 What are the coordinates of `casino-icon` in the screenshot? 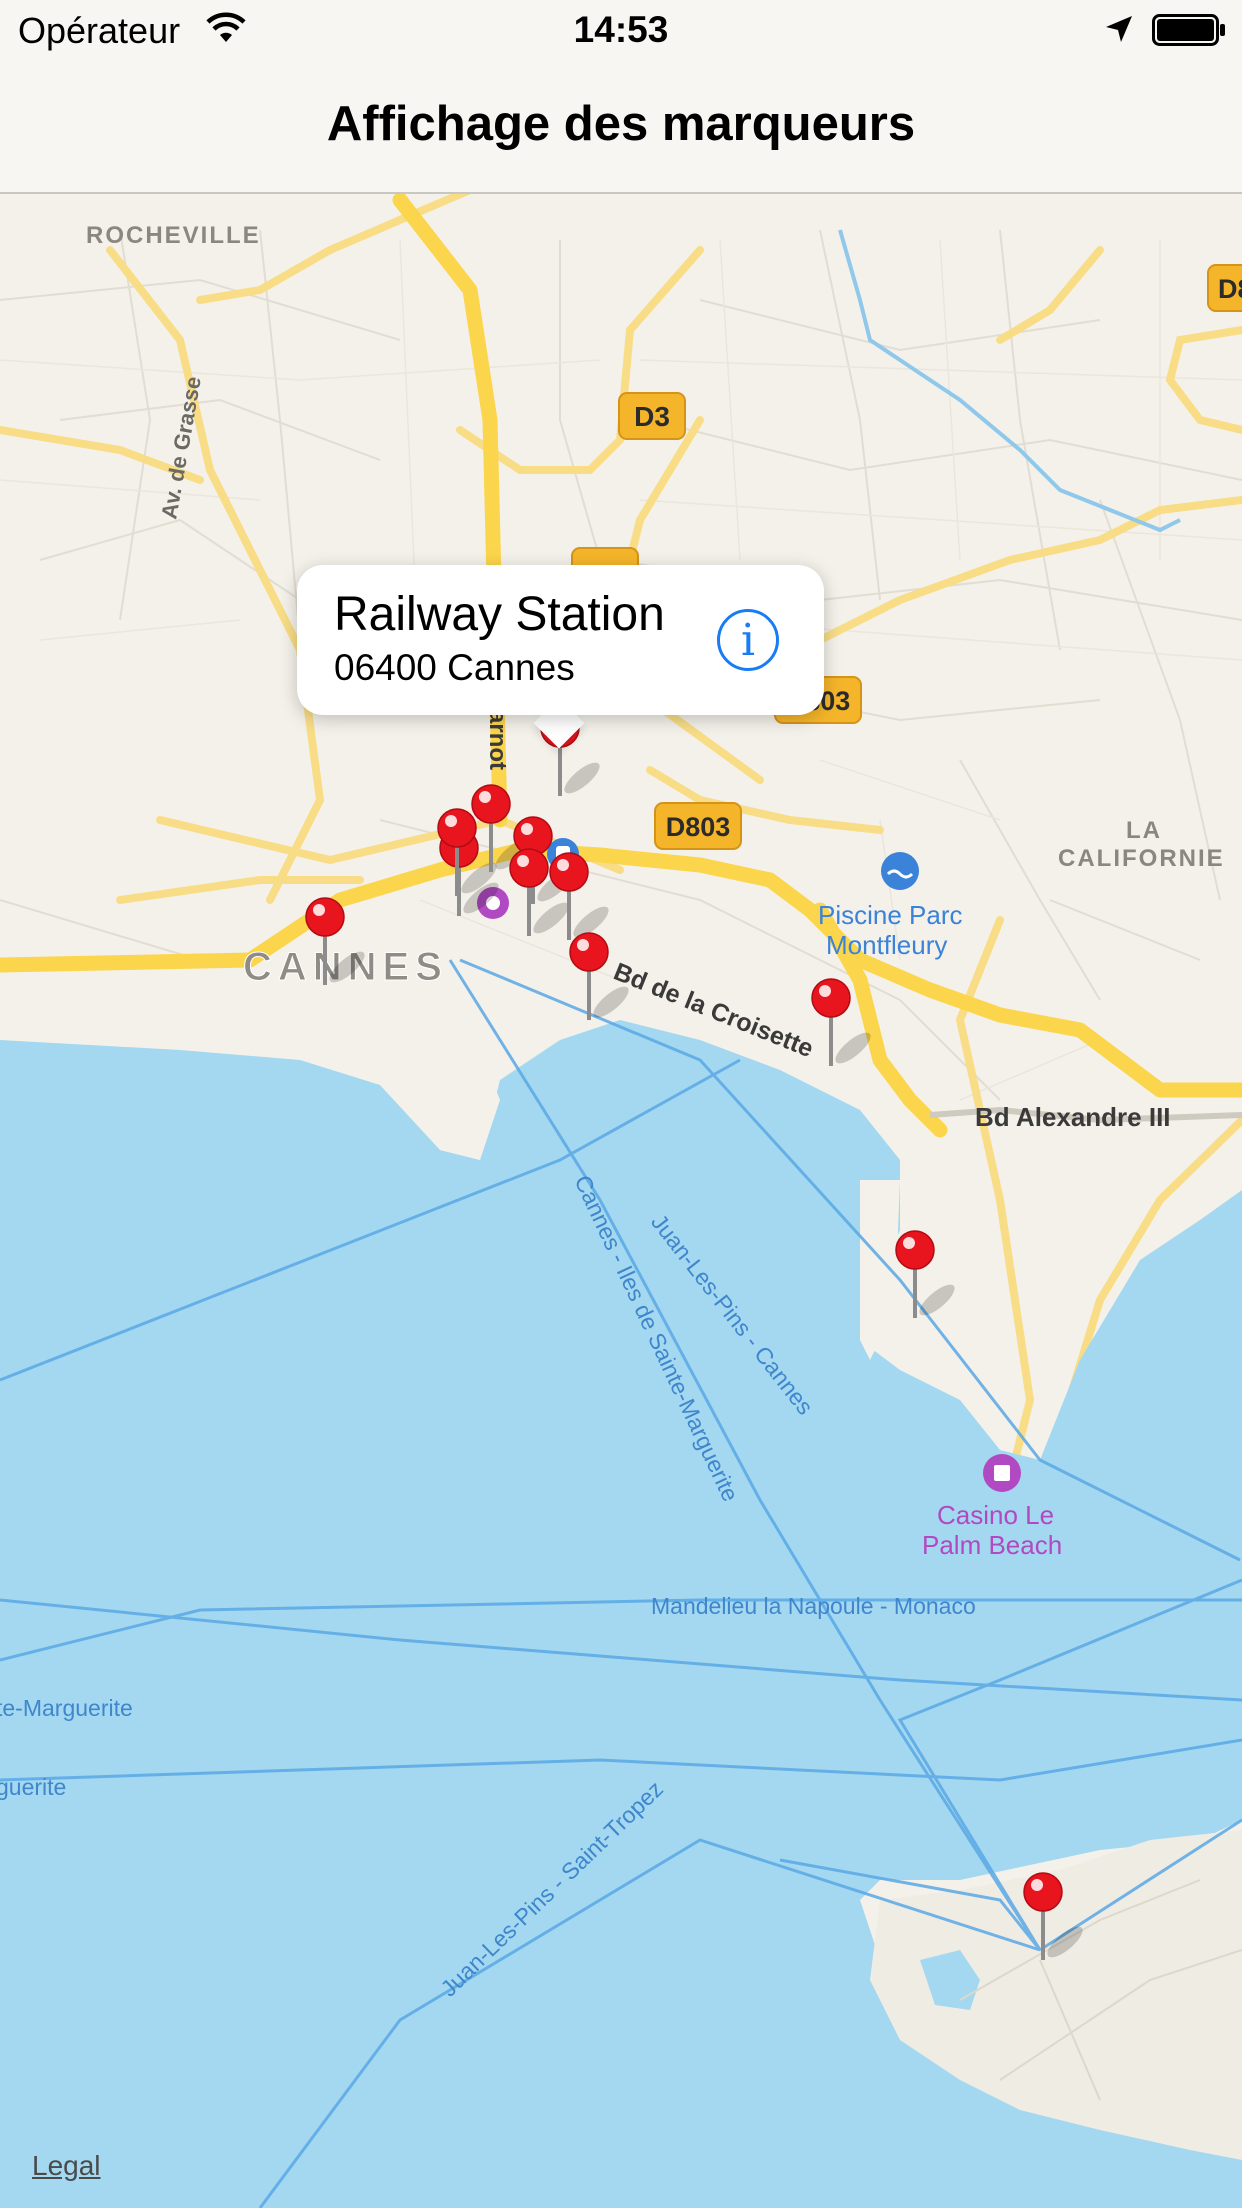 It's located at (1002, 1473).